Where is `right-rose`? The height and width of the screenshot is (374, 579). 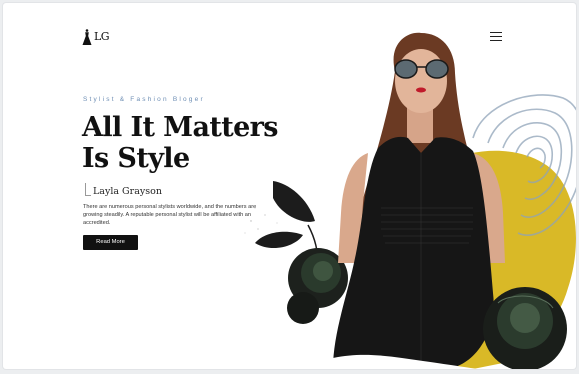 right-rose is located at coordinates (525, 328).